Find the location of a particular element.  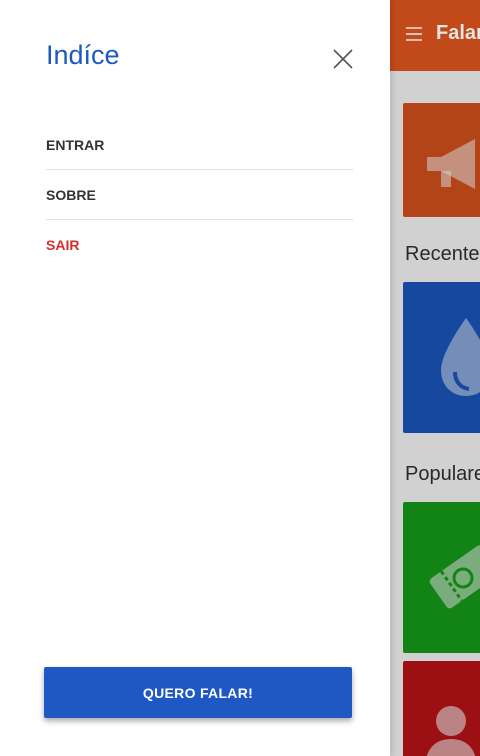

close-button is located at coordinates (343, 59).